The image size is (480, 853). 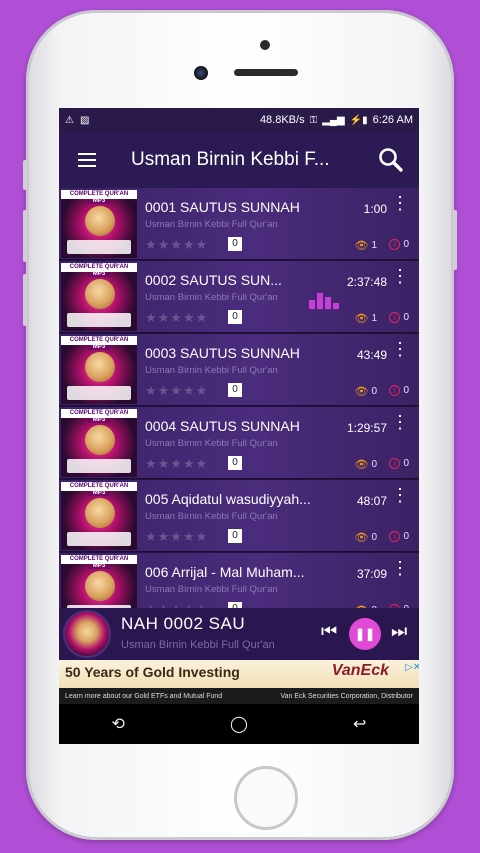 I want to click on clock: 6:26 AM, so click(x=392, y=120).